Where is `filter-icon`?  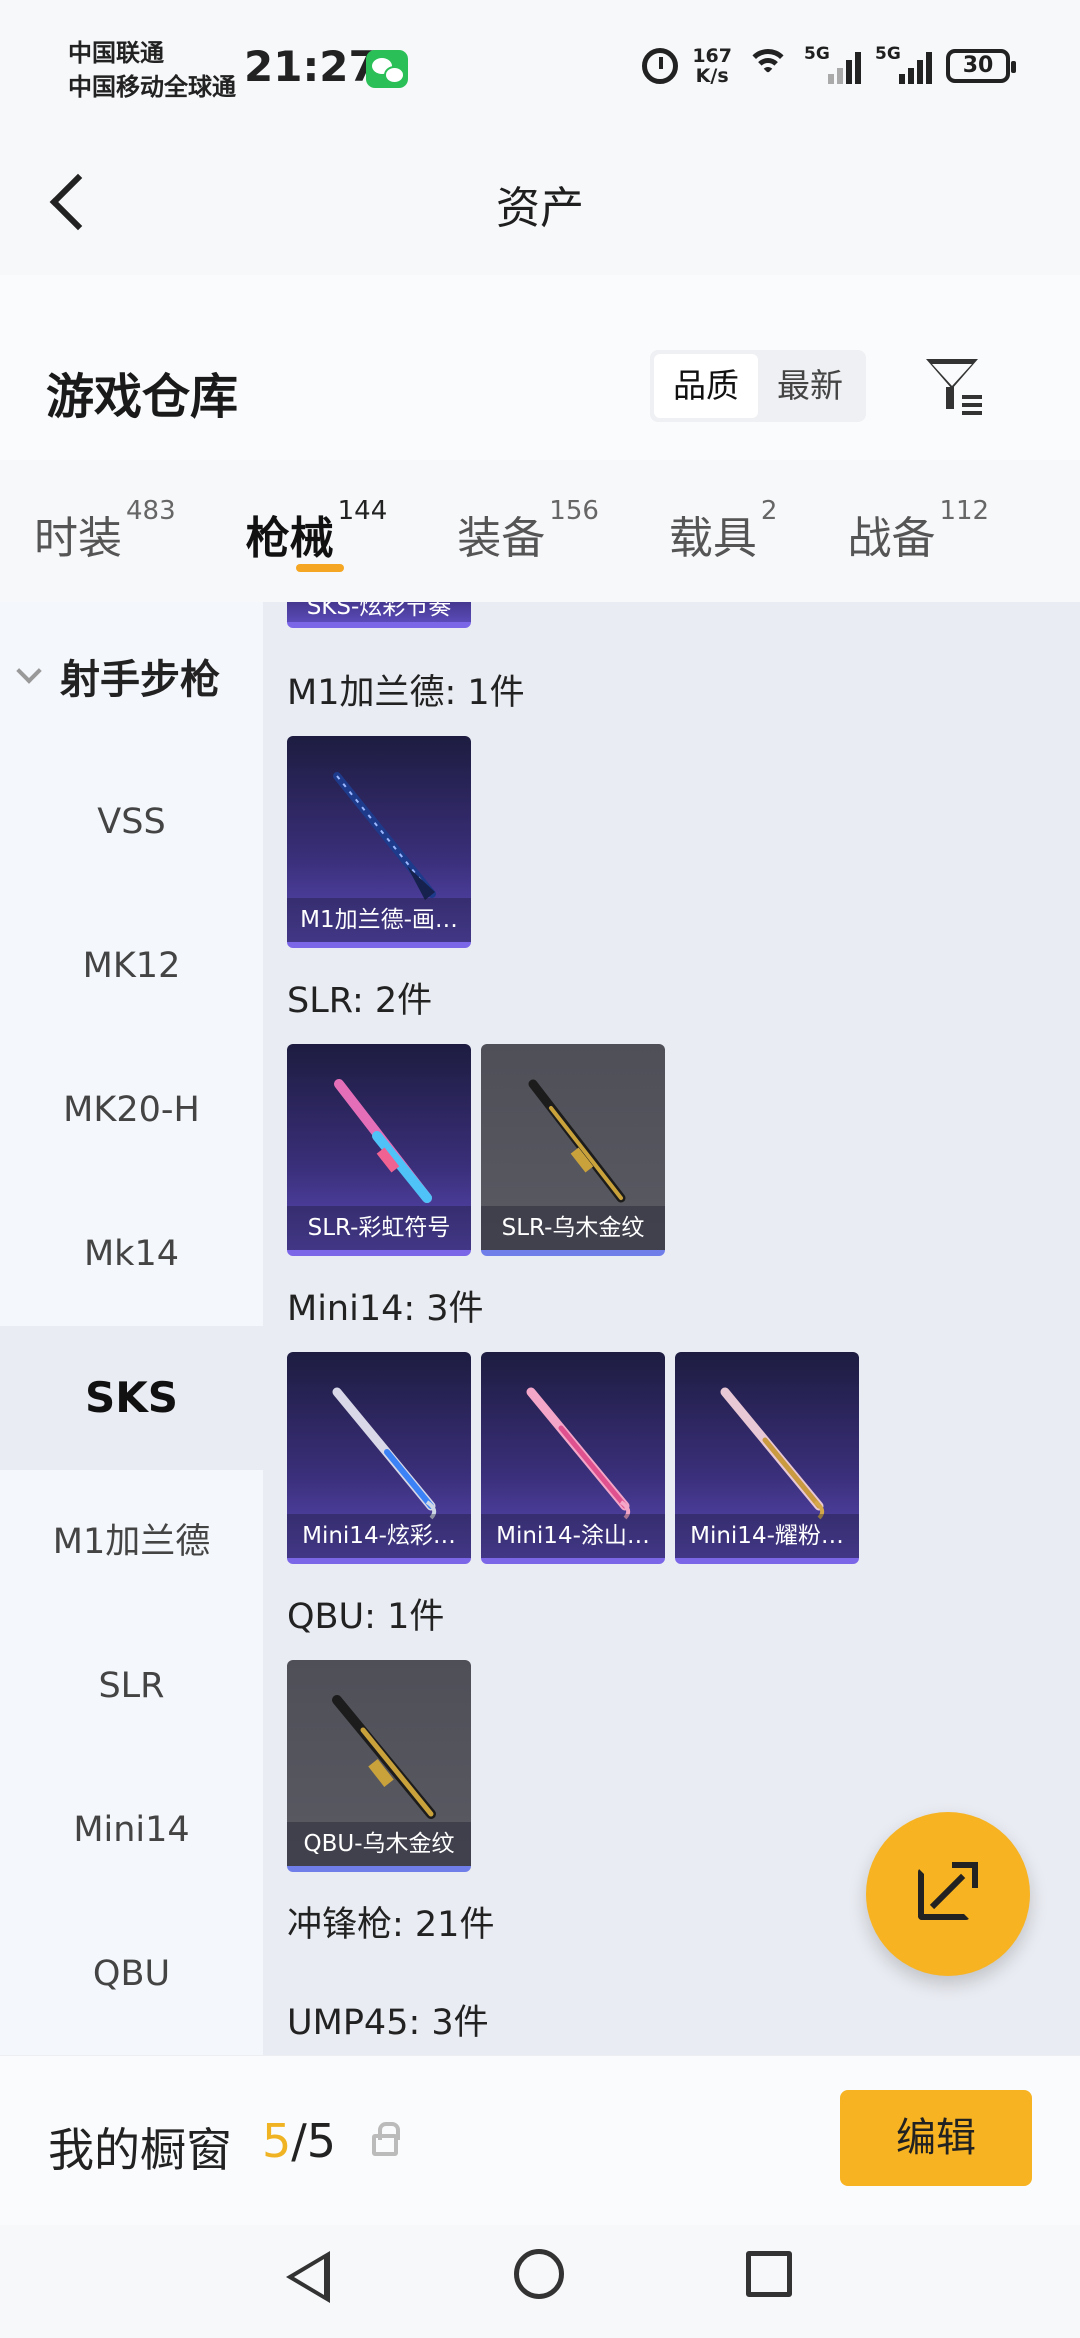
filter-icon is located at coordinates (954, 387).